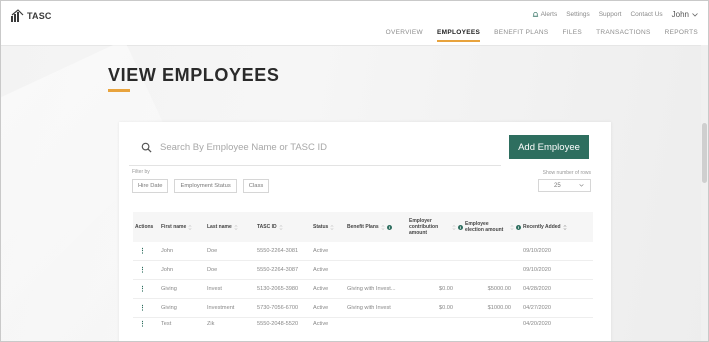 Image resolution: width=709 pixels, height=342 pixels. What do you see at coordinates (704, 193) in the screenshot?
I see `page-scrollbar` at bounding box center [704, 193].